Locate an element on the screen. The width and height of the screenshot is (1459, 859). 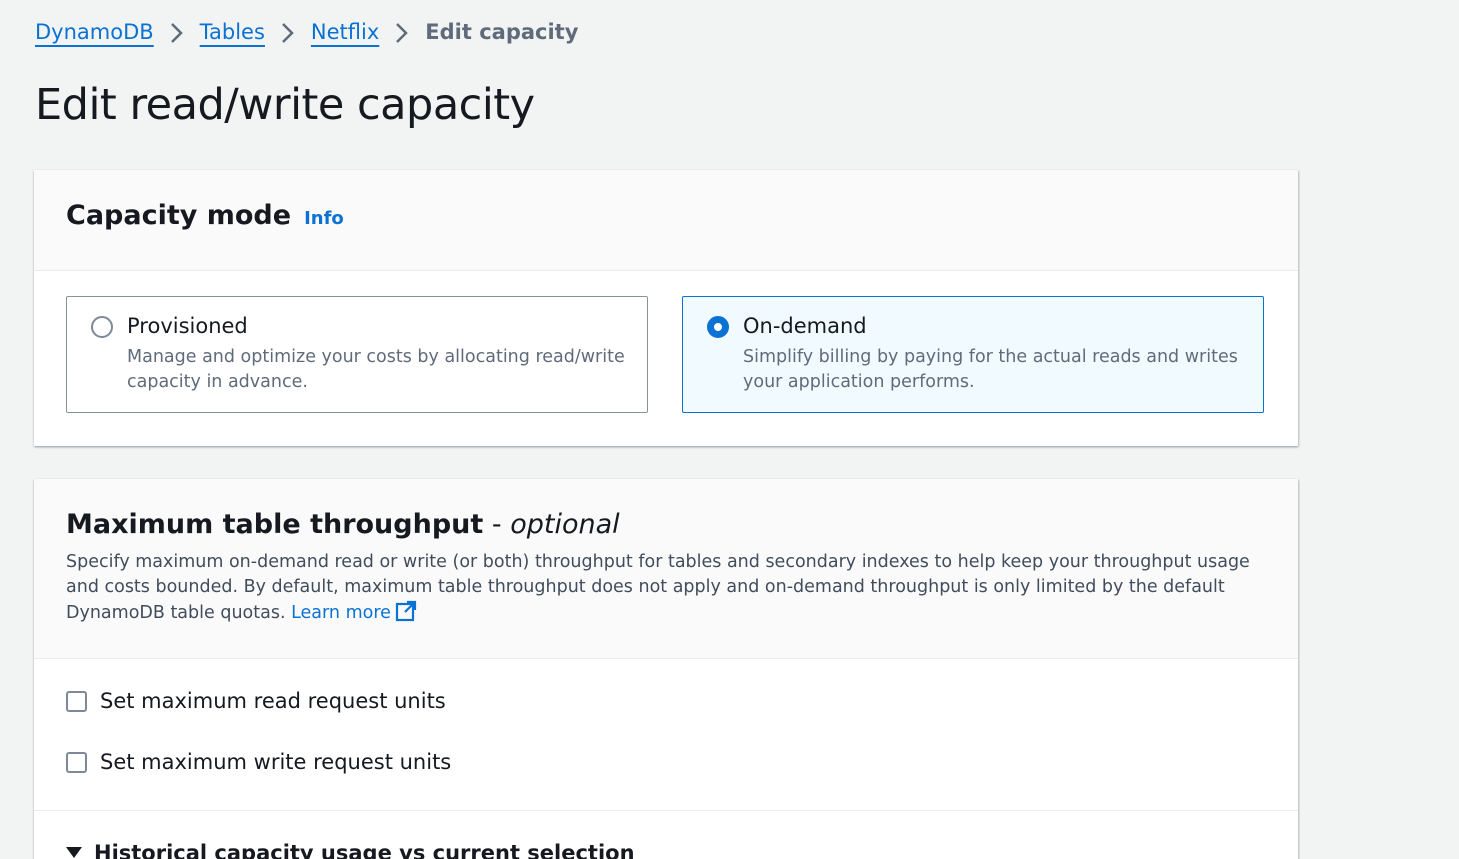
breadcrumb-current: Edit capacity is located at coordinates (502, 32).